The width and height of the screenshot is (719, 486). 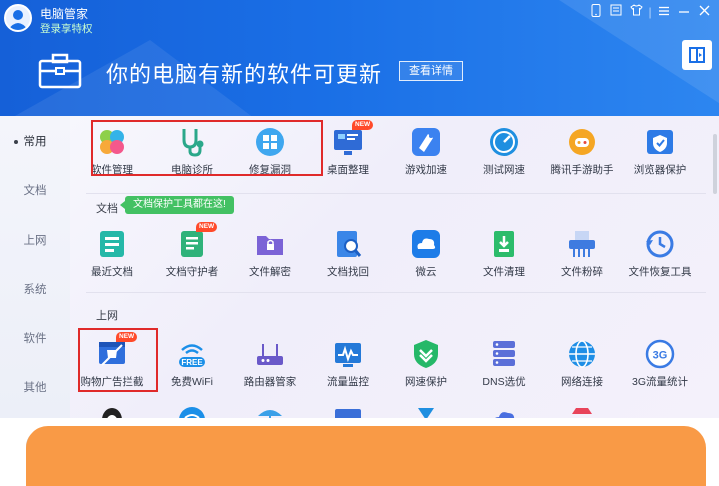 I want to click on weiyun-cloud-icon, so click(x=426, y=244).